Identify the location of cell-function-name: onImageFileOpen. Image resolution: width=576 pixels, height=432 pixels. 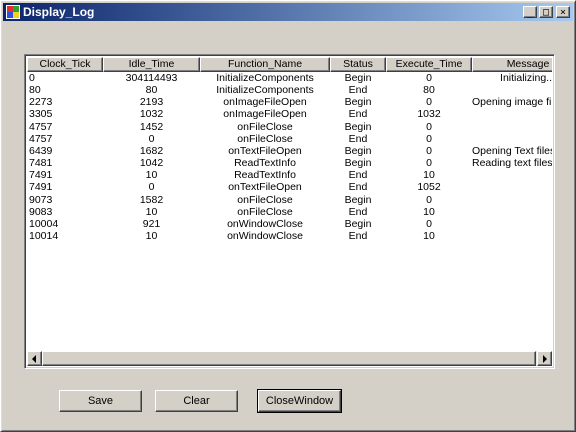
(265, 102).